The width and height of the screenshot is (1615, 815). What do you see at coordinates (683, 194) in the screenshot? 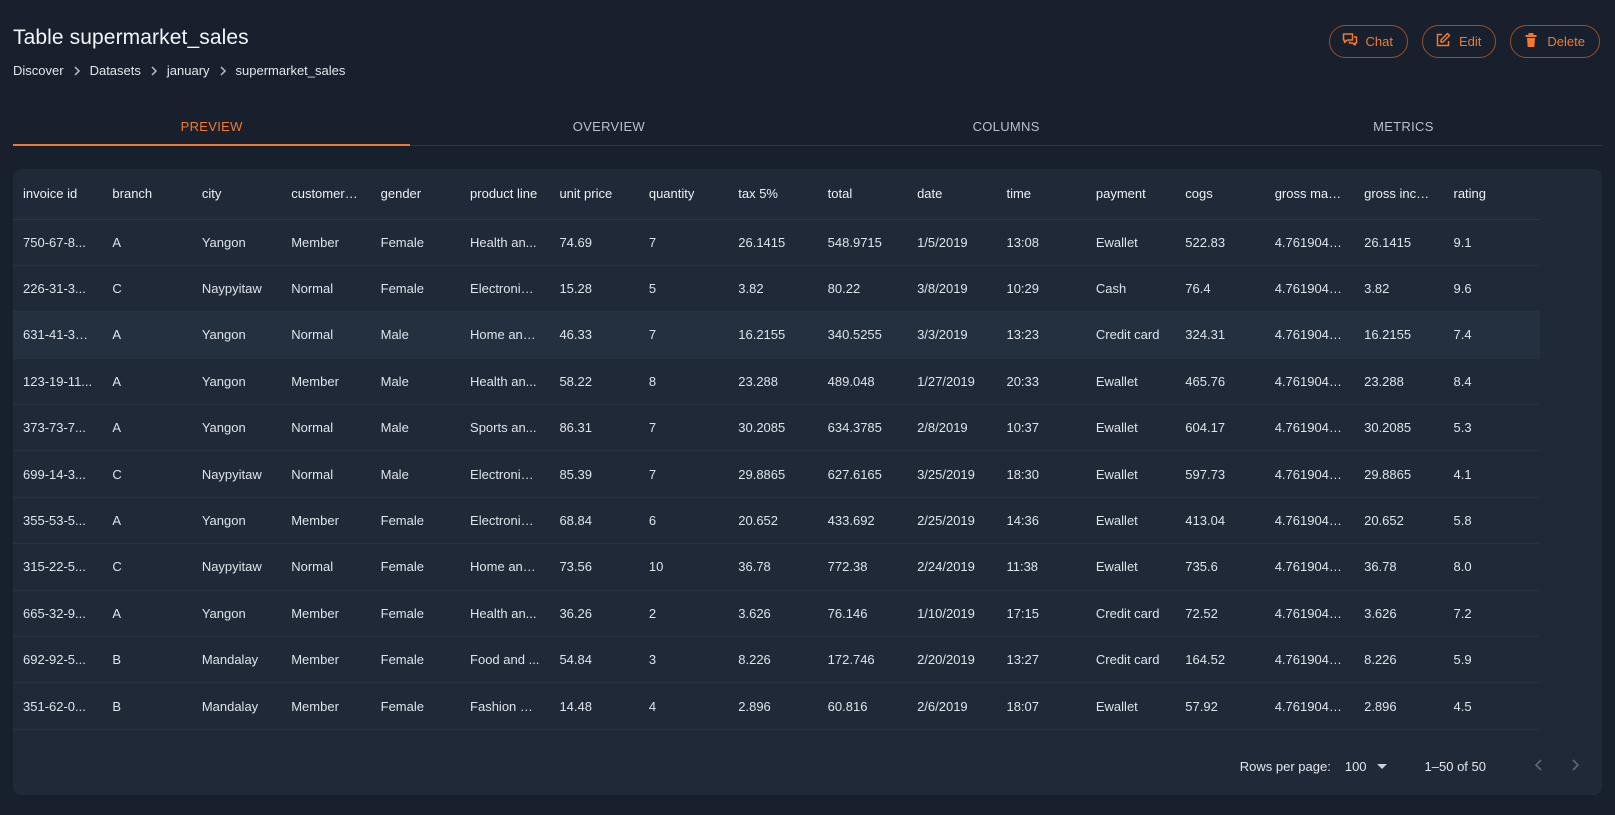
I see `column-header: quantity` at bounding box center [683, 194].